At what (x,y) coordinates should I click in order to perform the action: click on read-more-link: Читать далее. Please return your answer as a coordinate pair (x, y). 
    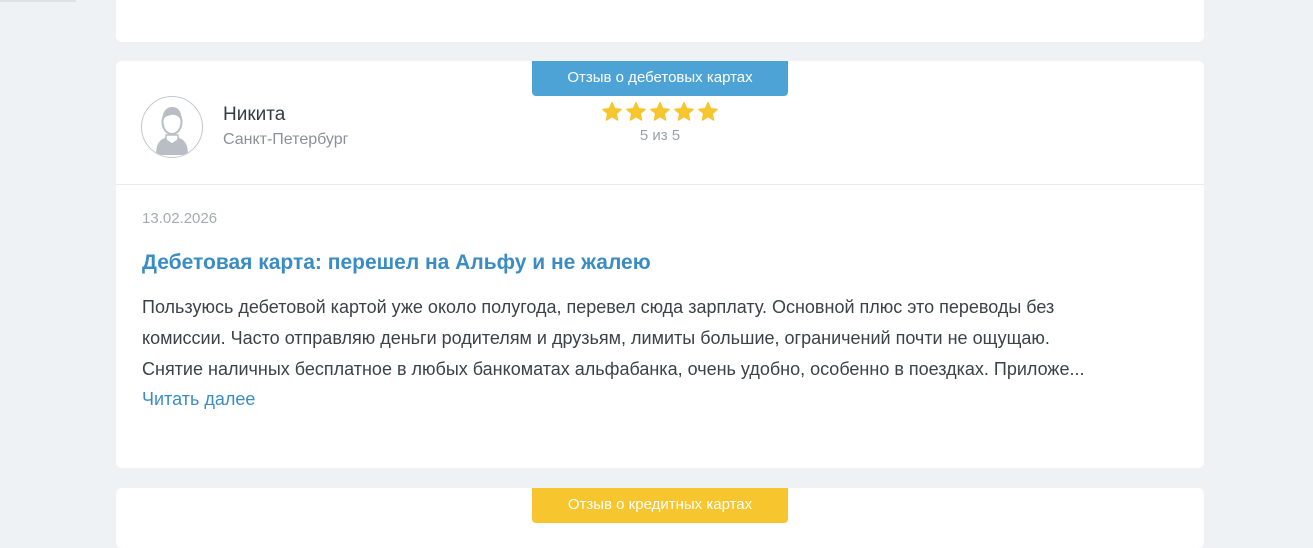
    Looking at the image, I should click on (198, 399).